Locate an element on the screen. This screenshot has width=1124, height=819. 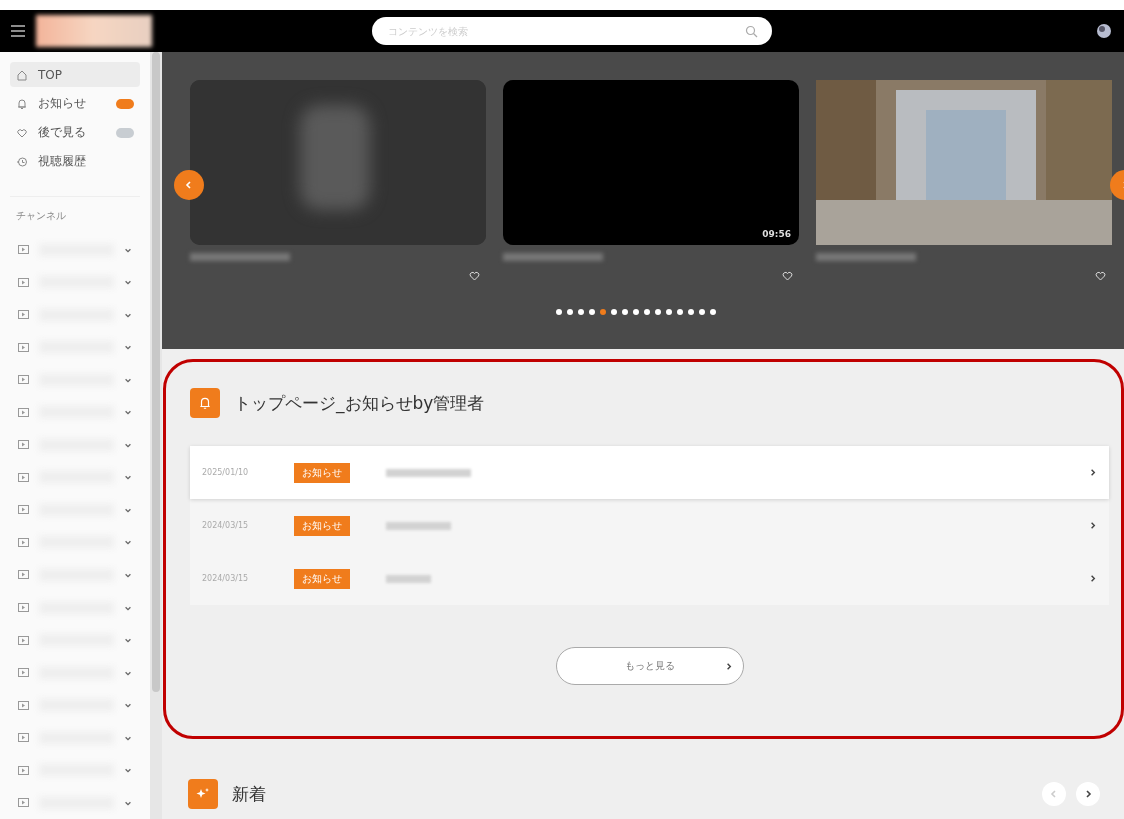
user-avatar-icon is located at coordinates (1104, 31).